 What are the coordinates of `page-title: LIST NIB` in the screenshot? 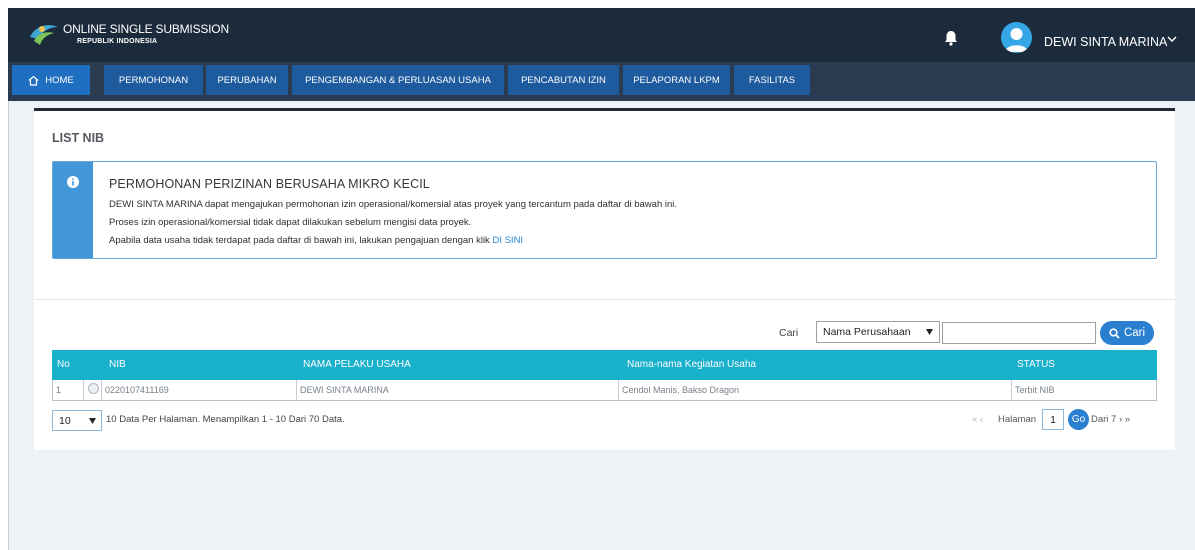 It's located at (78, 138).